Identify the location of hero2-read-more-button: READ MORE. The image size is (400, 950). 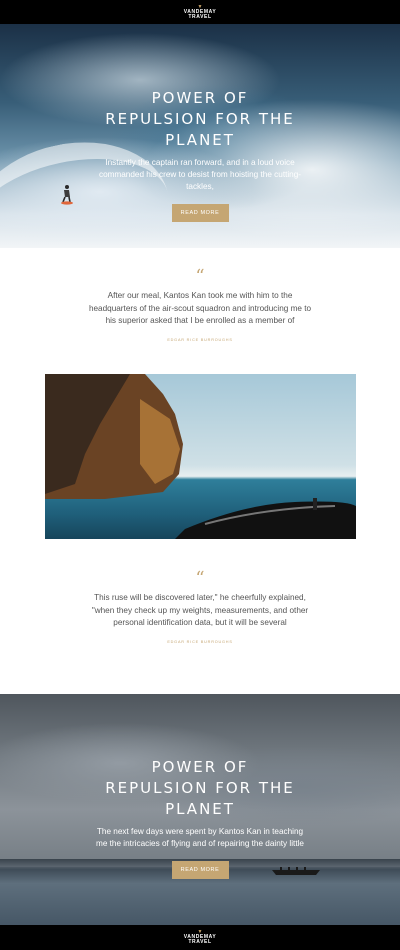
(200, 870).